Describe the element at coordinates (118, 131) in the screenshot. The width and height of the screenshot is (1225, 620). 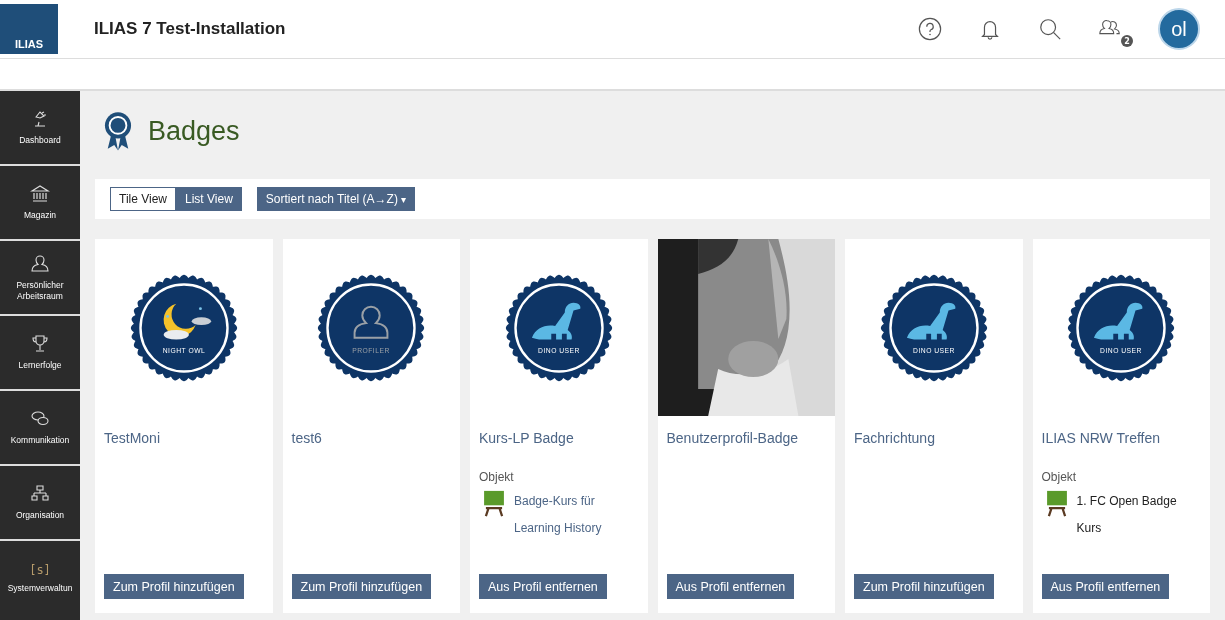
I see `medal-icon` at that location.